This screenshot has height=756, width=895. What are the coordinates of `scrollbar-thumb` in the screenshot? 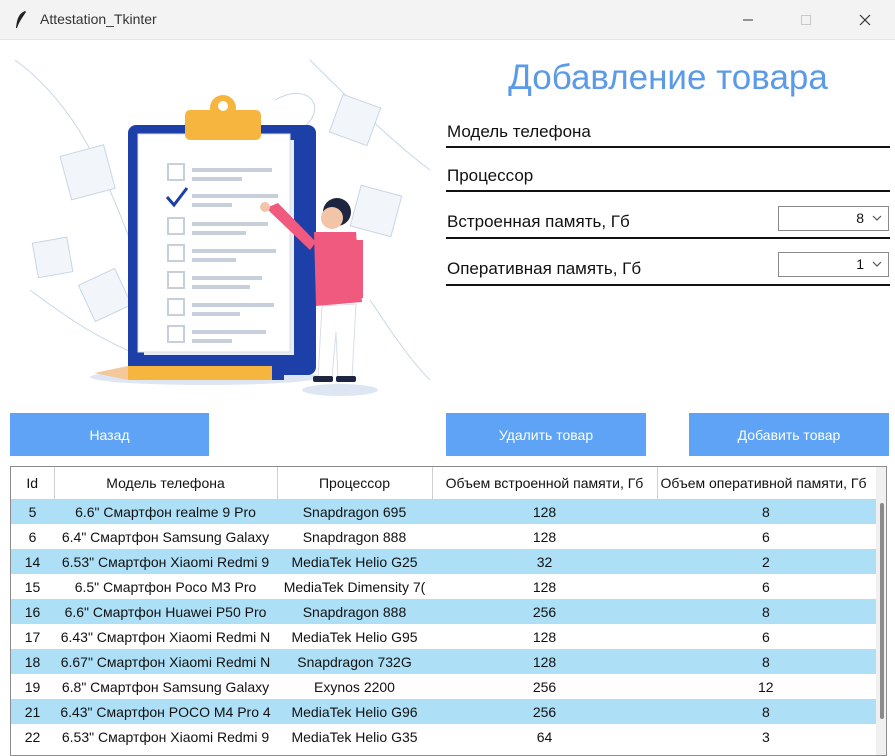 It's located at (882, 611).